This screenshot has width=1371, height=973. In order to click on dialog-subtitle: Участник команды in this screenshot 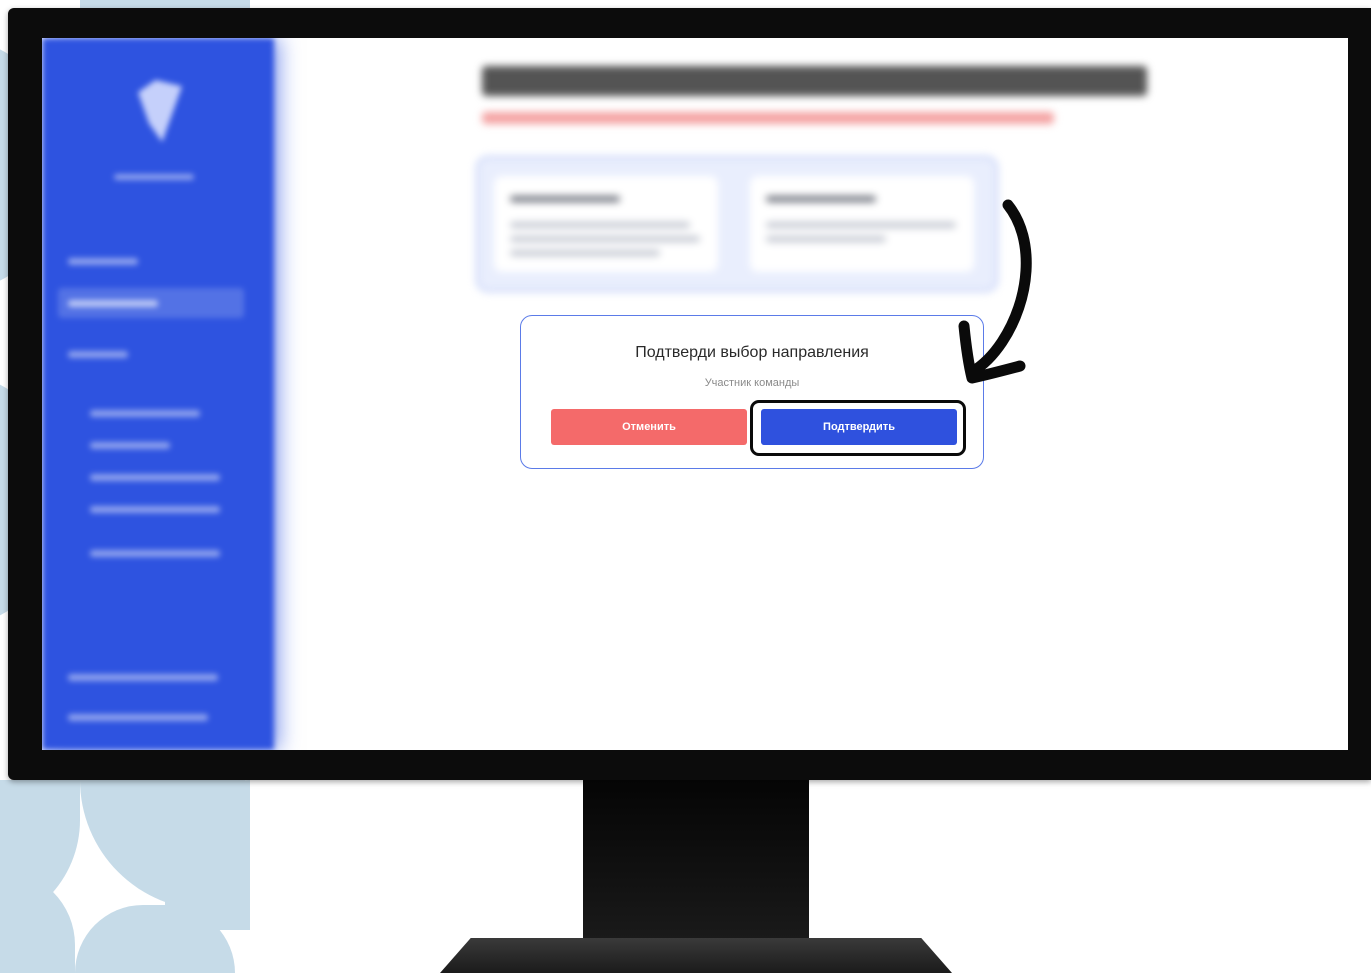, I will do `click(752, 383)`.